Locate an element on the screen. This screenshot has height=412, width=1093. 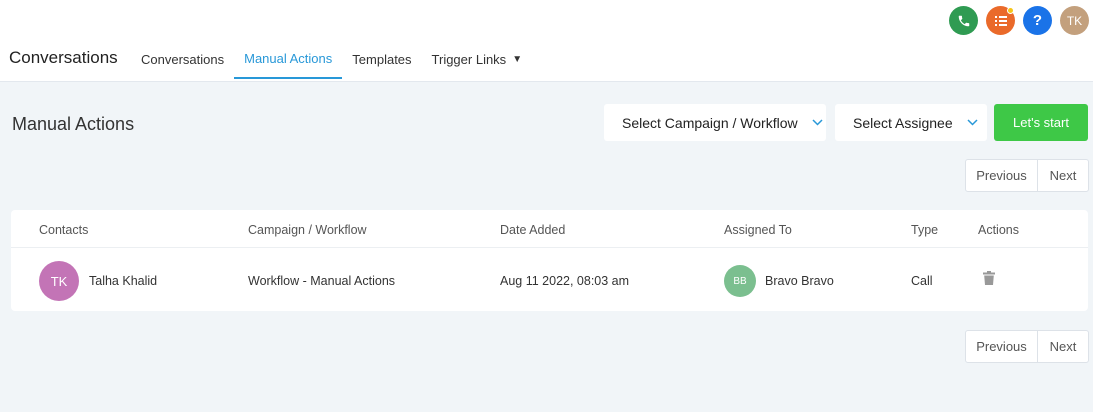
phone-icon is located at coordinates (964, 21).